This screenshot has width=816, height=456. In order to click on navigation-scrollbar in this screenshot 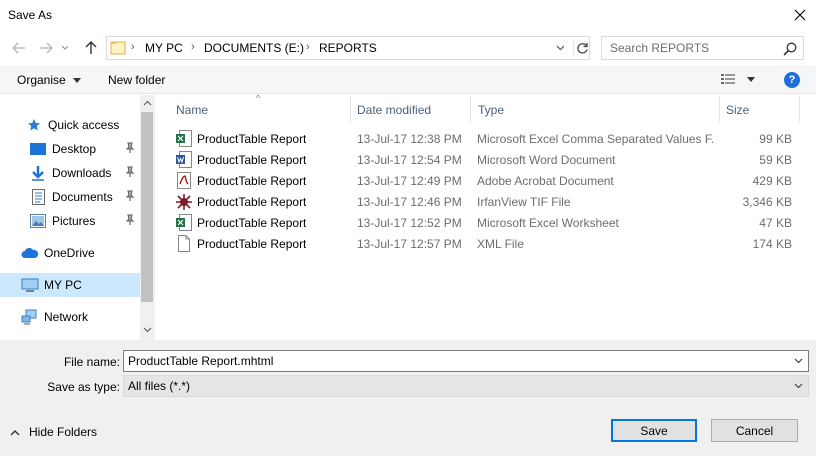, I will do `click(147, 217)`.